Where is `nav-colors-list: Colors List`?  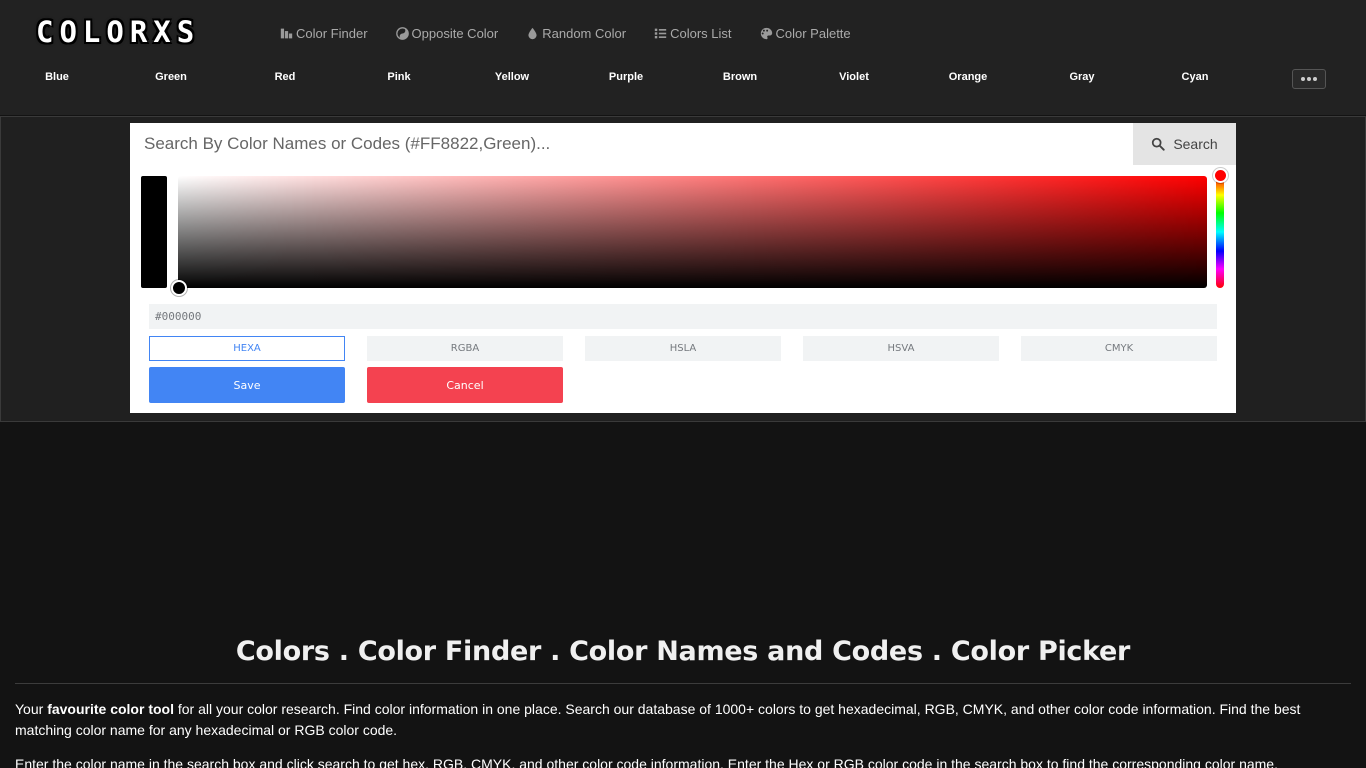
nav-colors-list: Colors List is located at coordinates (693, 33).